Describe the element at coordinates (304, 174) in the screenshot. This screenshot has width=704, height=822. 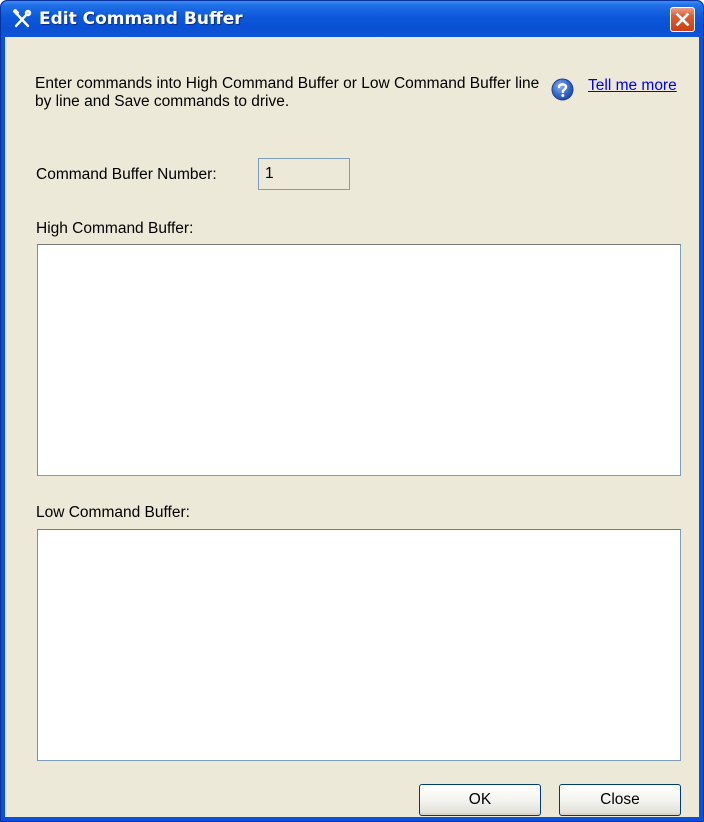
I see `command-buffer-number-field: 1` at that location.